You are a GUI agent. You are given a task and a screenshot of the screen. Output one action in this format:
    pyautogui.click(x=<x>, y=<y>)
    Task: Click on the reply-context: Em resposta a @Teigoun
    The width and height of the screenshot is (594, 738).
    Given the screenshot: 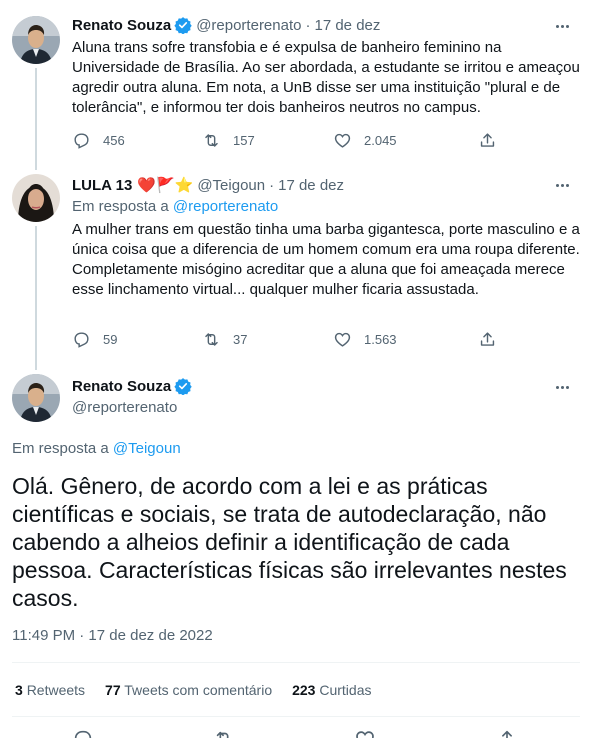 What is the action you would take?
    pyautogui.click(x=96, y=448)
    